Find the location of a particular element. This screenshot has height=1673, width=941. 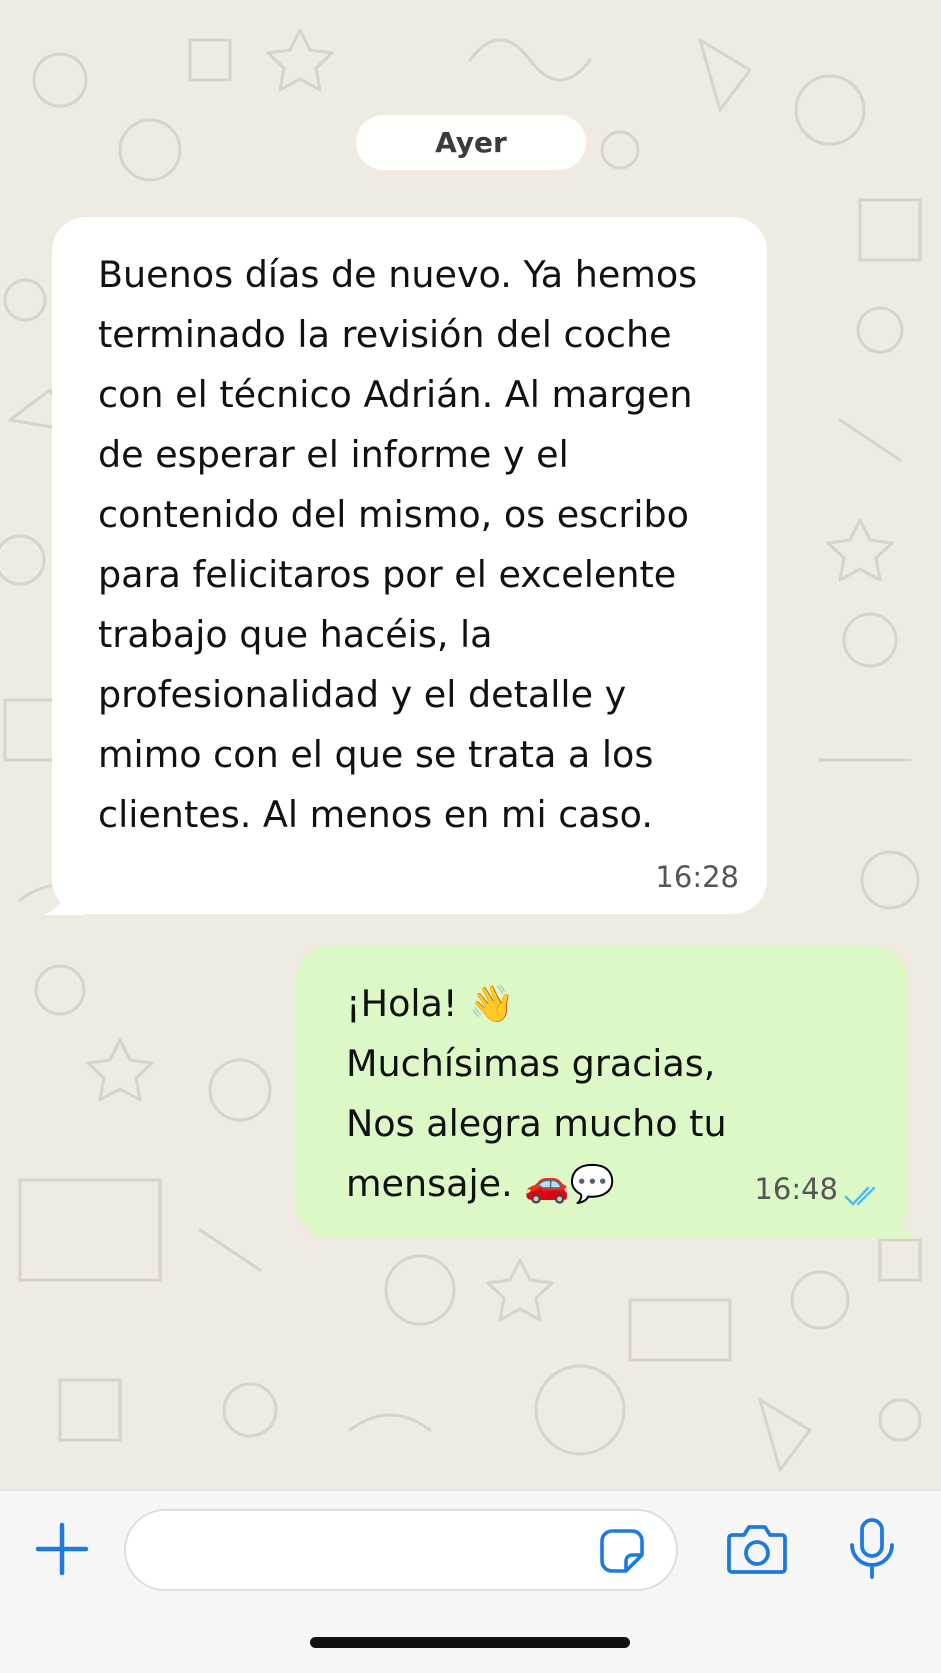

message-timestamp: 16:48 is located at coordinates (796, 1189).